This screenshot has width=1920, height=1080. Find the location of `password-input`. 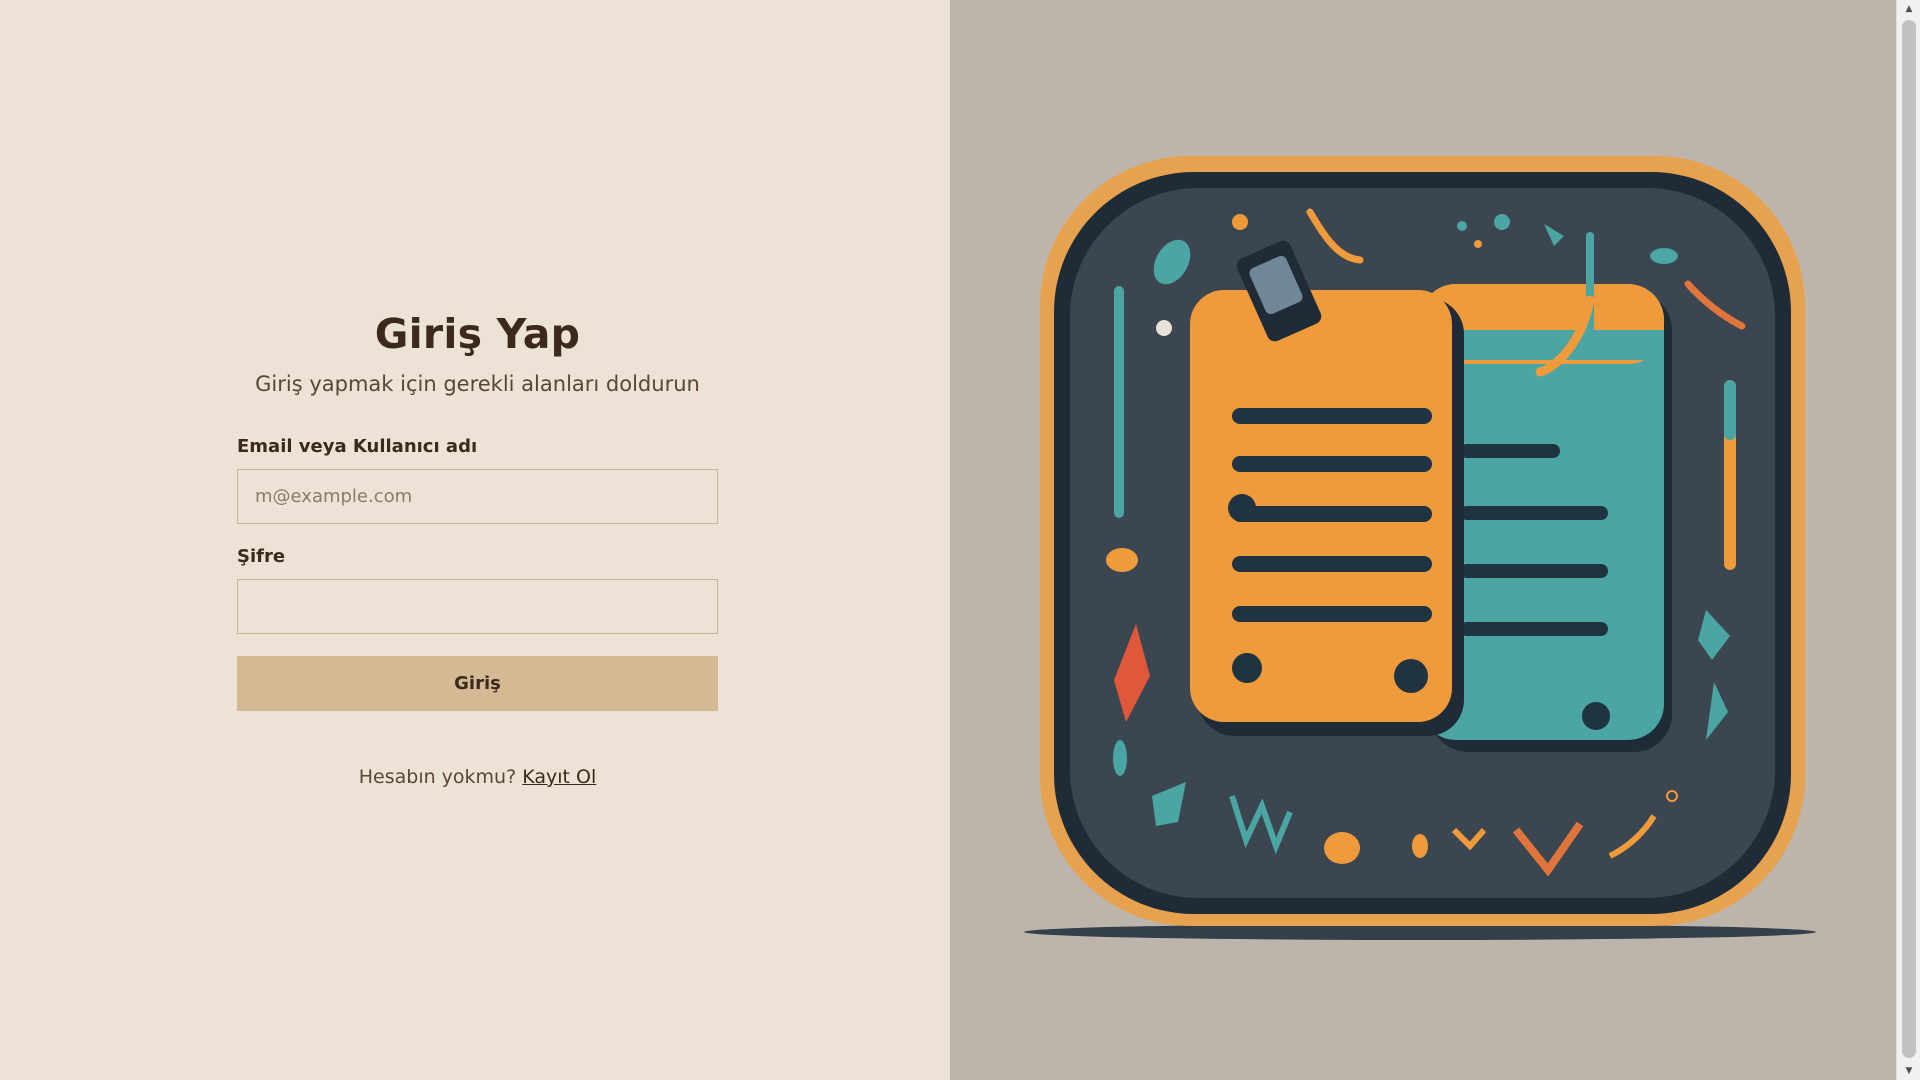

password-input is located at coordinates (477, 606).